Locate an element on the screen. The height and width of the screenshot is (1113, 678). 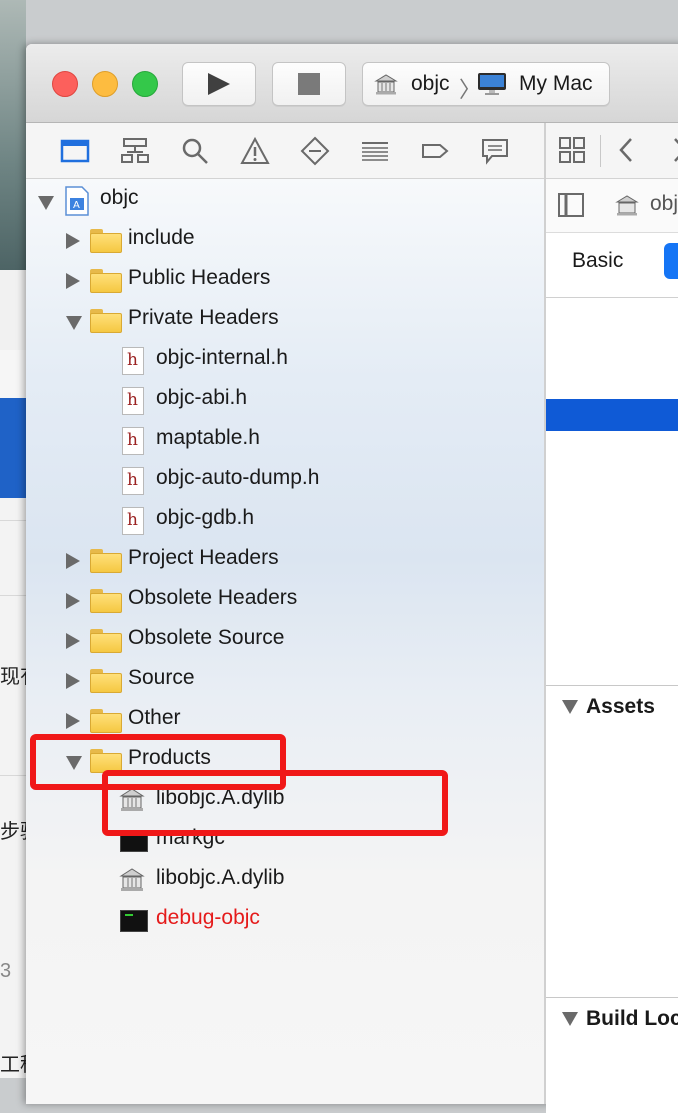
navigator-toolbar is located at coordinates (285, 151).